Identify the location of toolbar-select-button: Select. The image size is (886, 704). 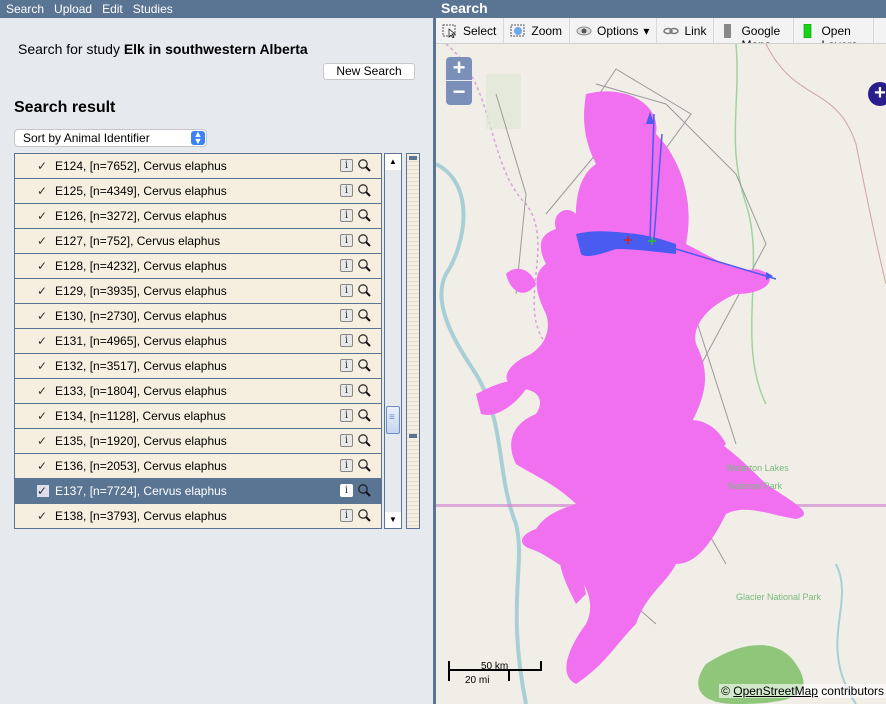
(470, 30).